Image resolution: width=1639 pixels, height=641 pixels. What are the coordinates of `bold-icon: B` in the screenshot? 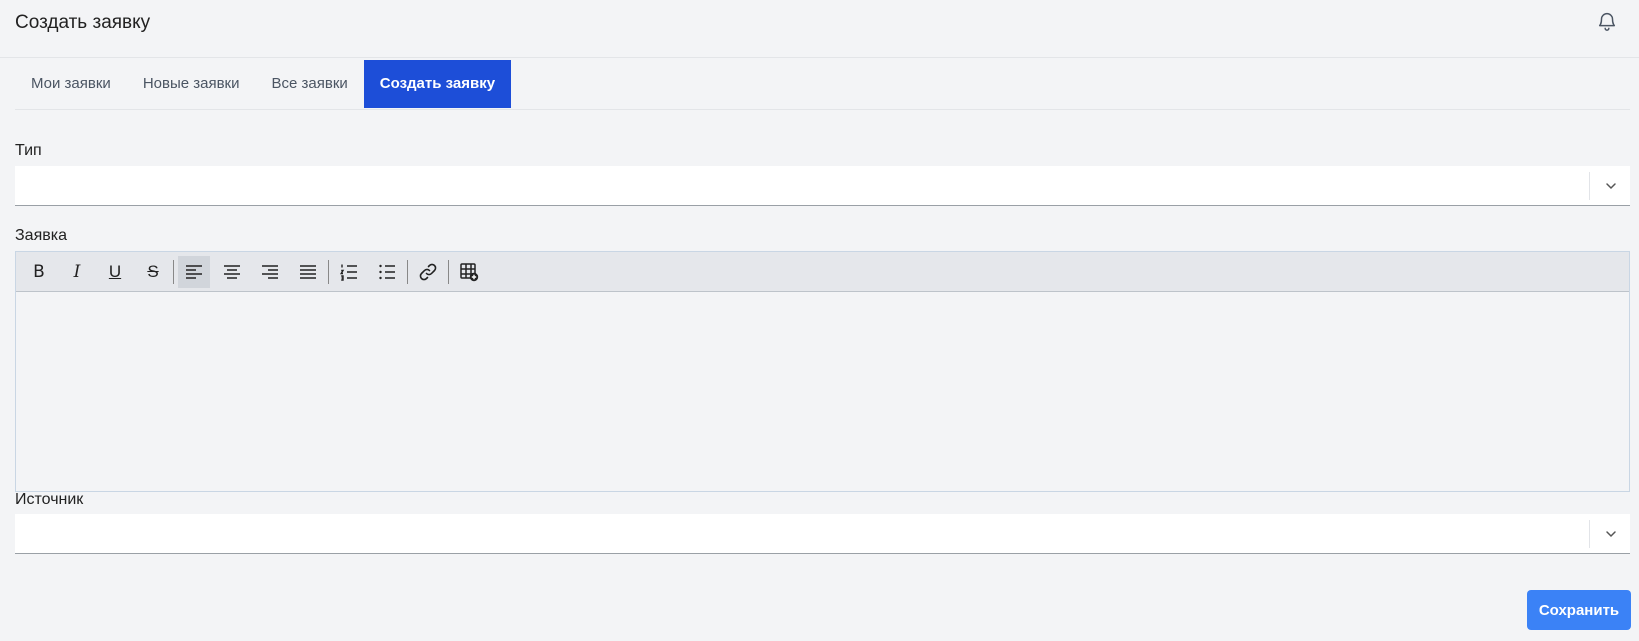 It's located at (39, 271).